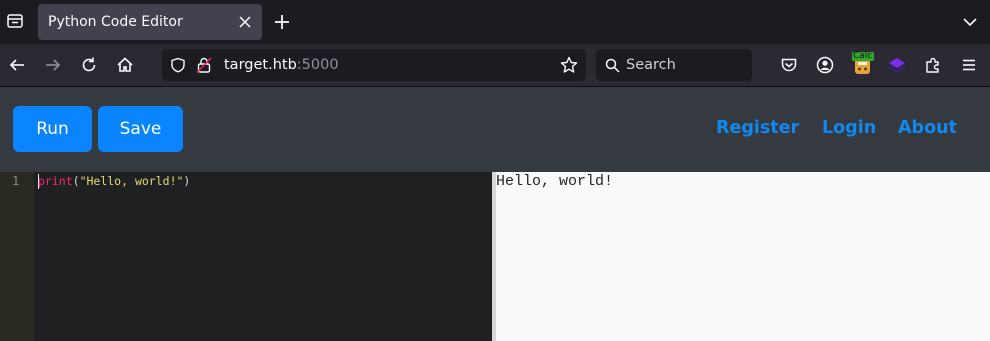  What do you see at coordinates (849, 128) in the screenshot?
I see `login-link: Login` at bounding box center [849, 128].